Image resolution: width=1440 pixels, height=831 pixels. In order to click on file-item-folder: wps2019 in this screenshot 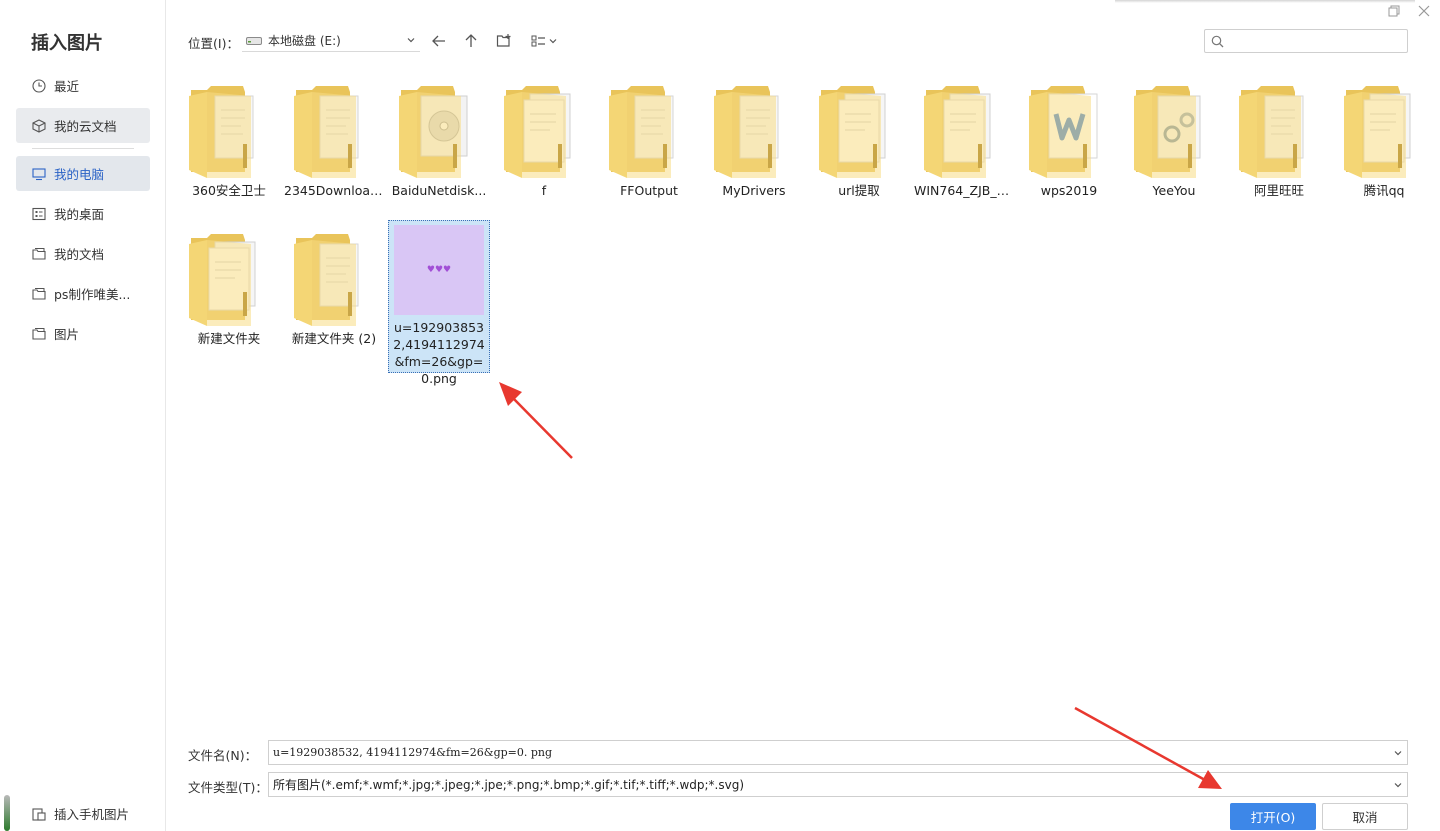, I will do `click(1069, 151)`.